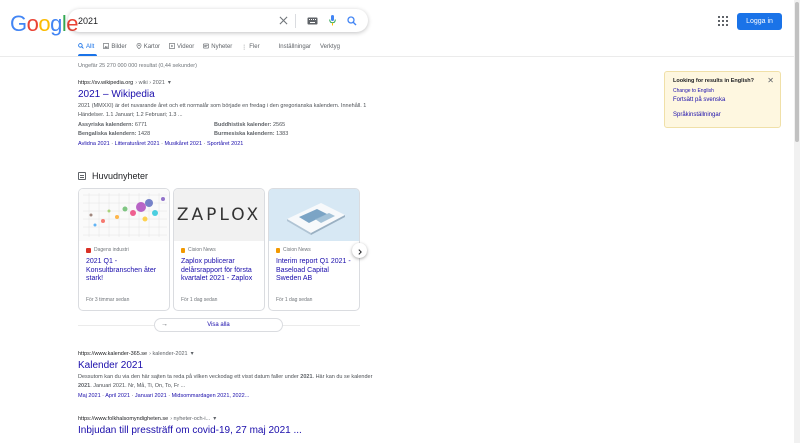 Image resolution: width=800 pixels, height=443 pixels. What do you see at coordinates (222, 47) in the screenshot?
I see `tab-label: Nyheter` at bounding box center [222, 47].